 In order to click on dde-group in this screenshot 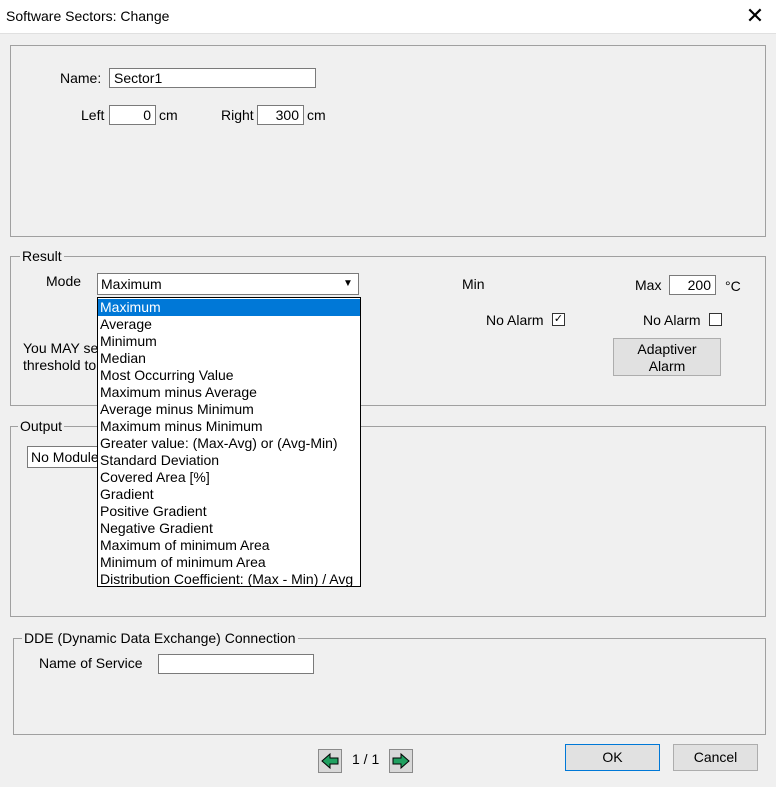, I will do `click(389, 686)`.